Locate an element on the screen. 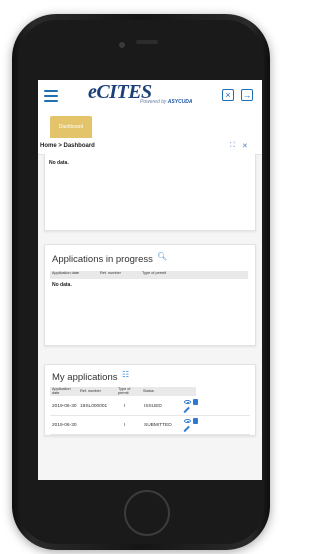  close-window-icon: × is located at coordinates (228, 95).